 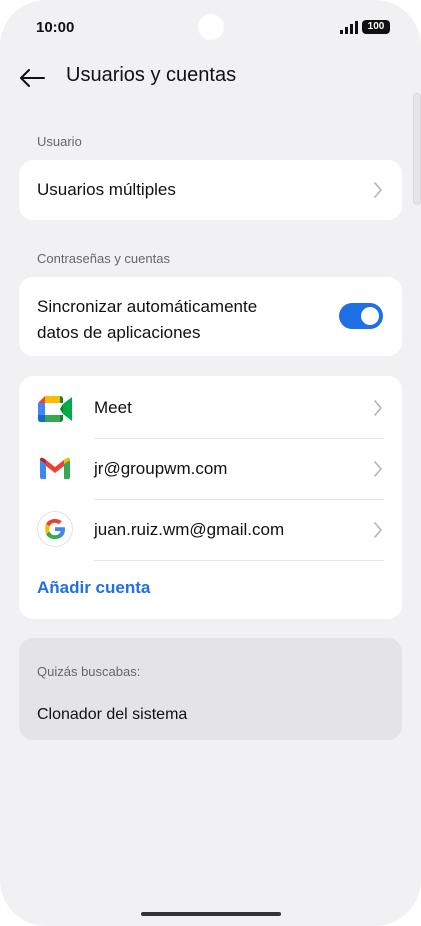 I want to click on suggestions-label: Quizás buscabas:, so click(x=89, y=671).